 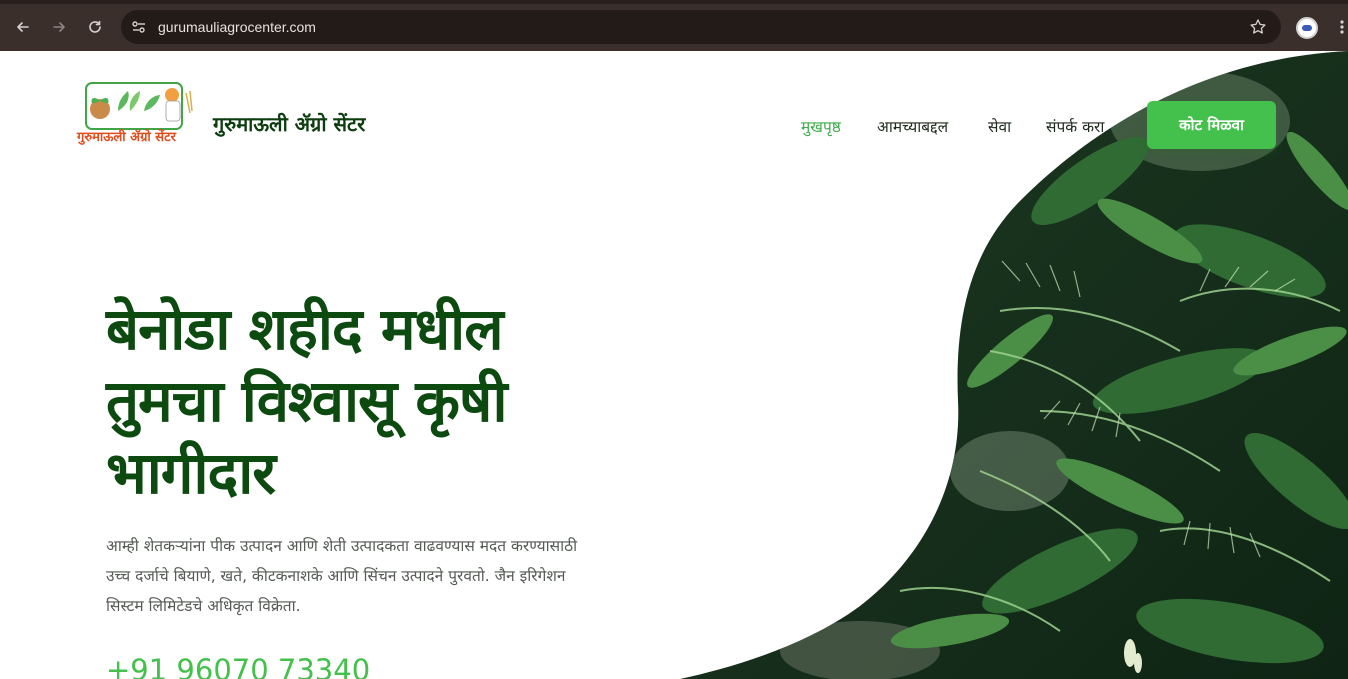 What do you see at coordinates (139, 27) in the screenshot?
I see `tune-icon` at bounding box center [139, 27].